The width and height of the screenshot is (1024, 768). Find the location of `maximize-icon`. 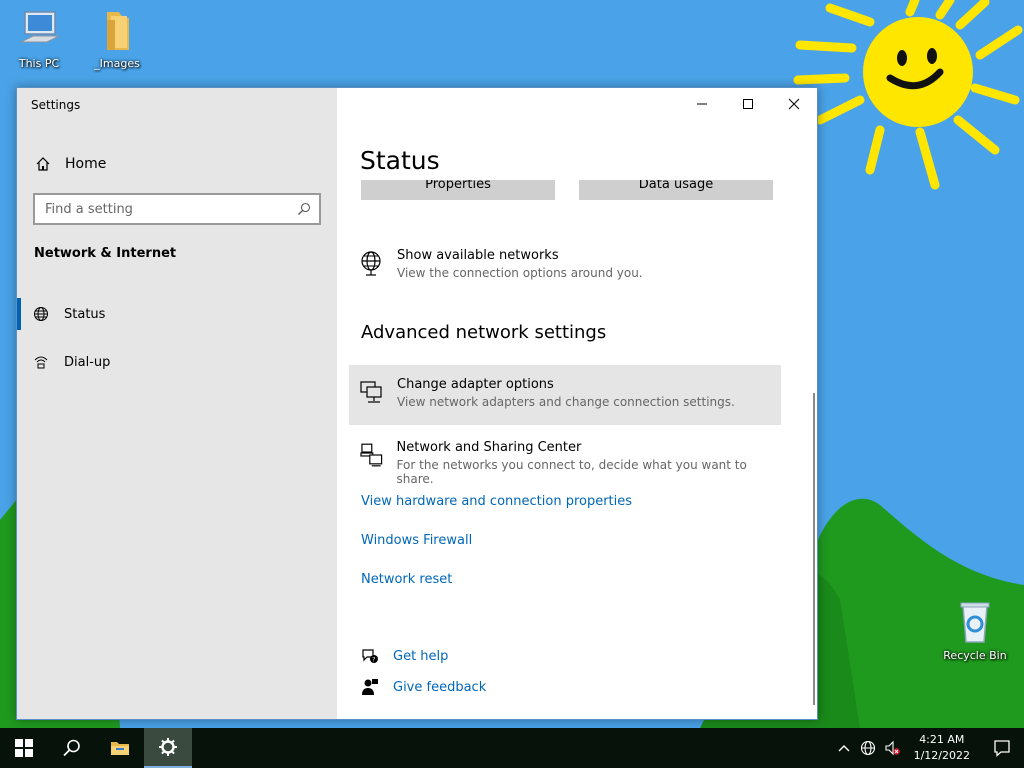

maximize-icon is located at coordinates (748, 104).